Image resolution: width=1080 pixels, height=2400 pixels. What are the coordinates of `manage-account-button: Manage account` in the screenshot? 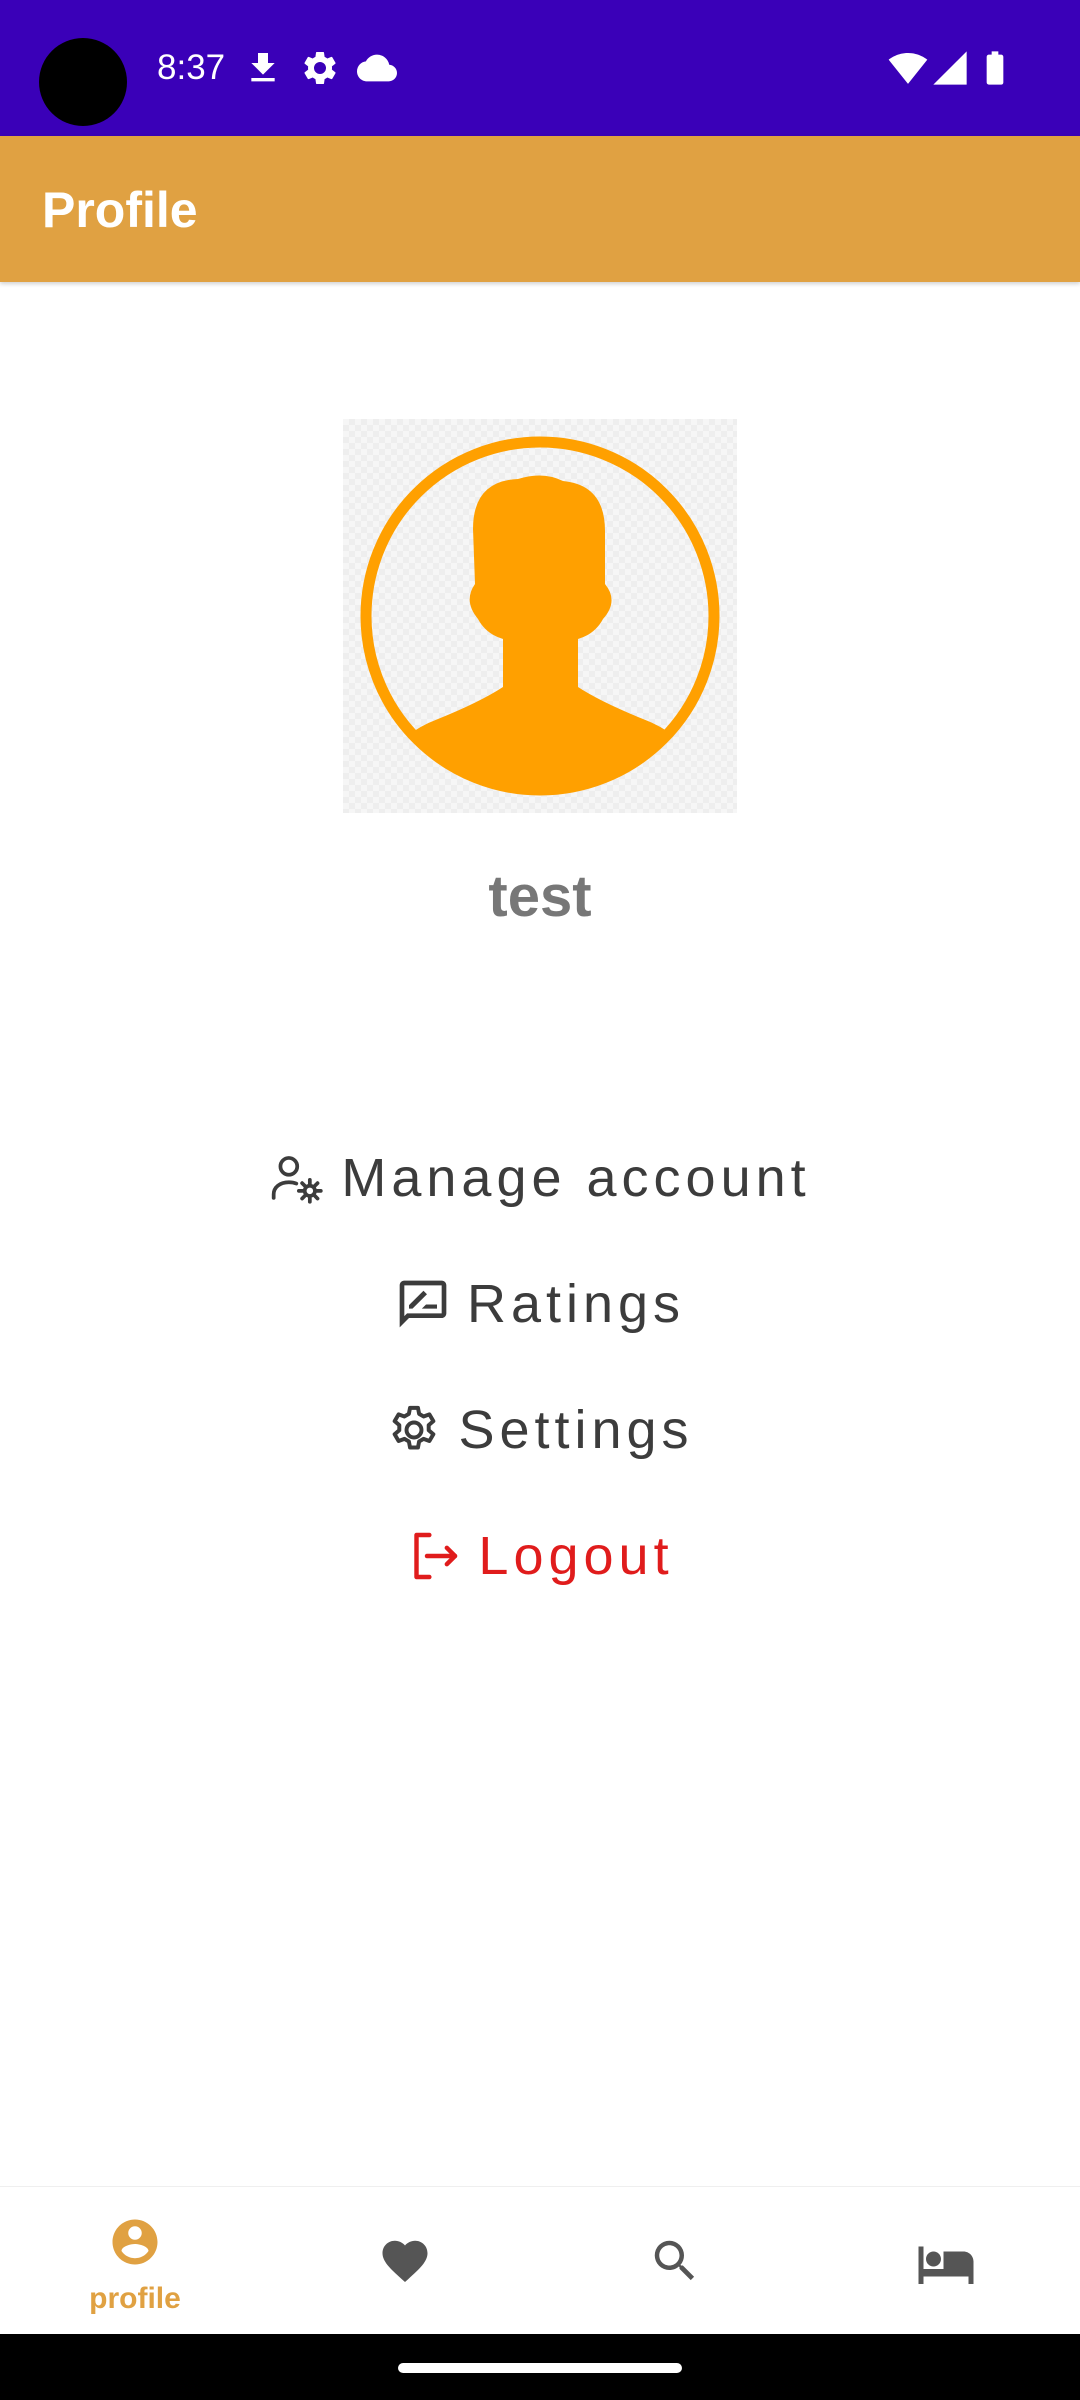 It's located at (540, 1178).